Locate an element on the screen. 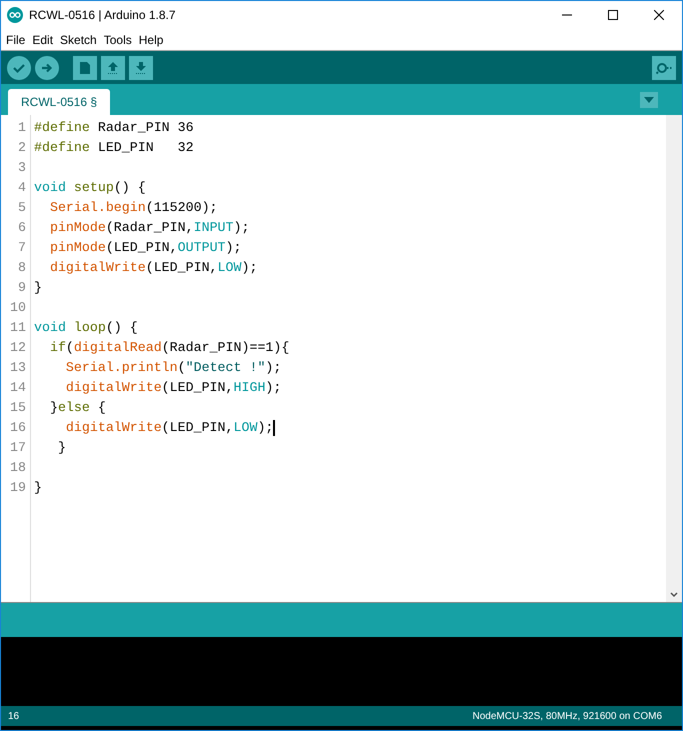 The image size is (683, 731). line-number: 8 is located at coordinates (22, 268).